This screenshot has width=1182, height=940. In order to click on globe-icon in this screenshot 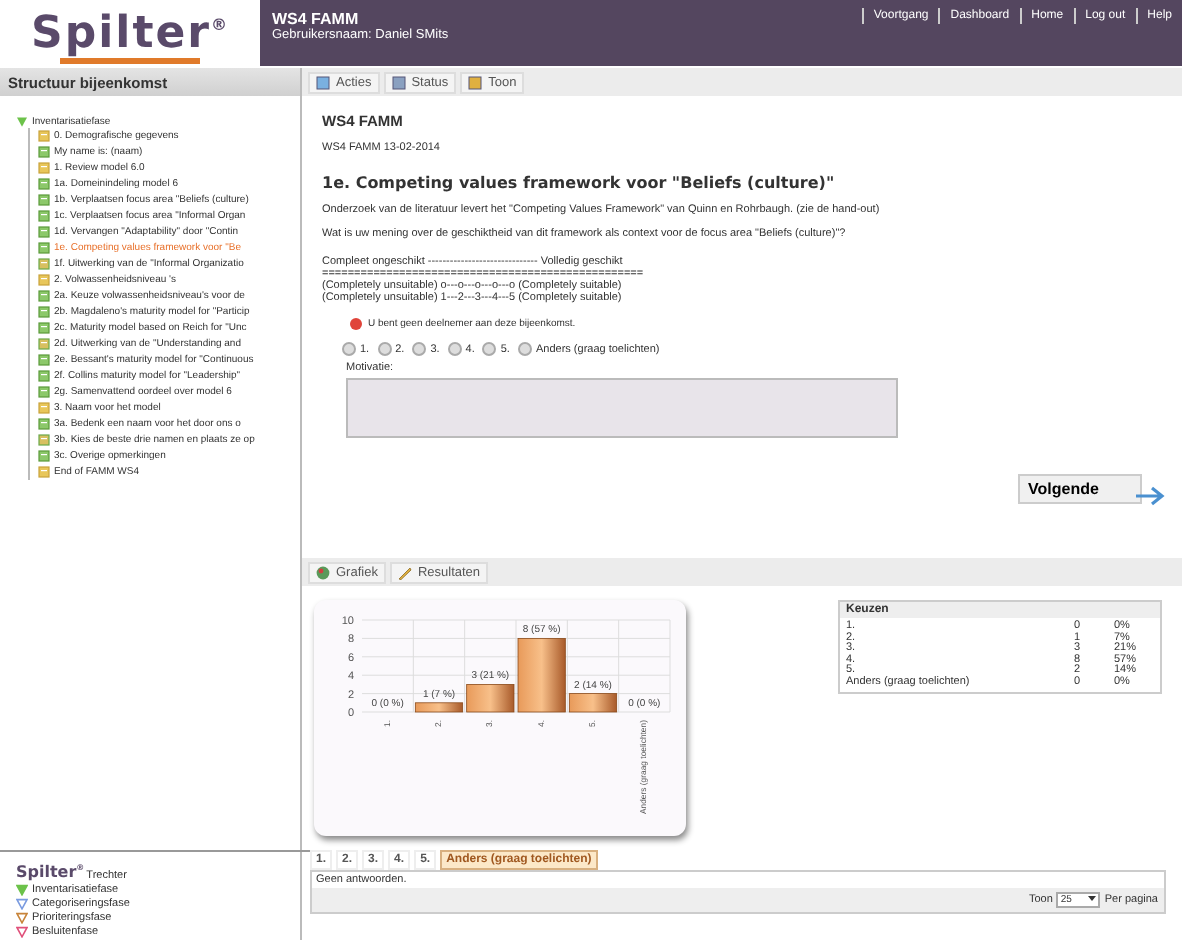, I will do `click(323, 572)`.